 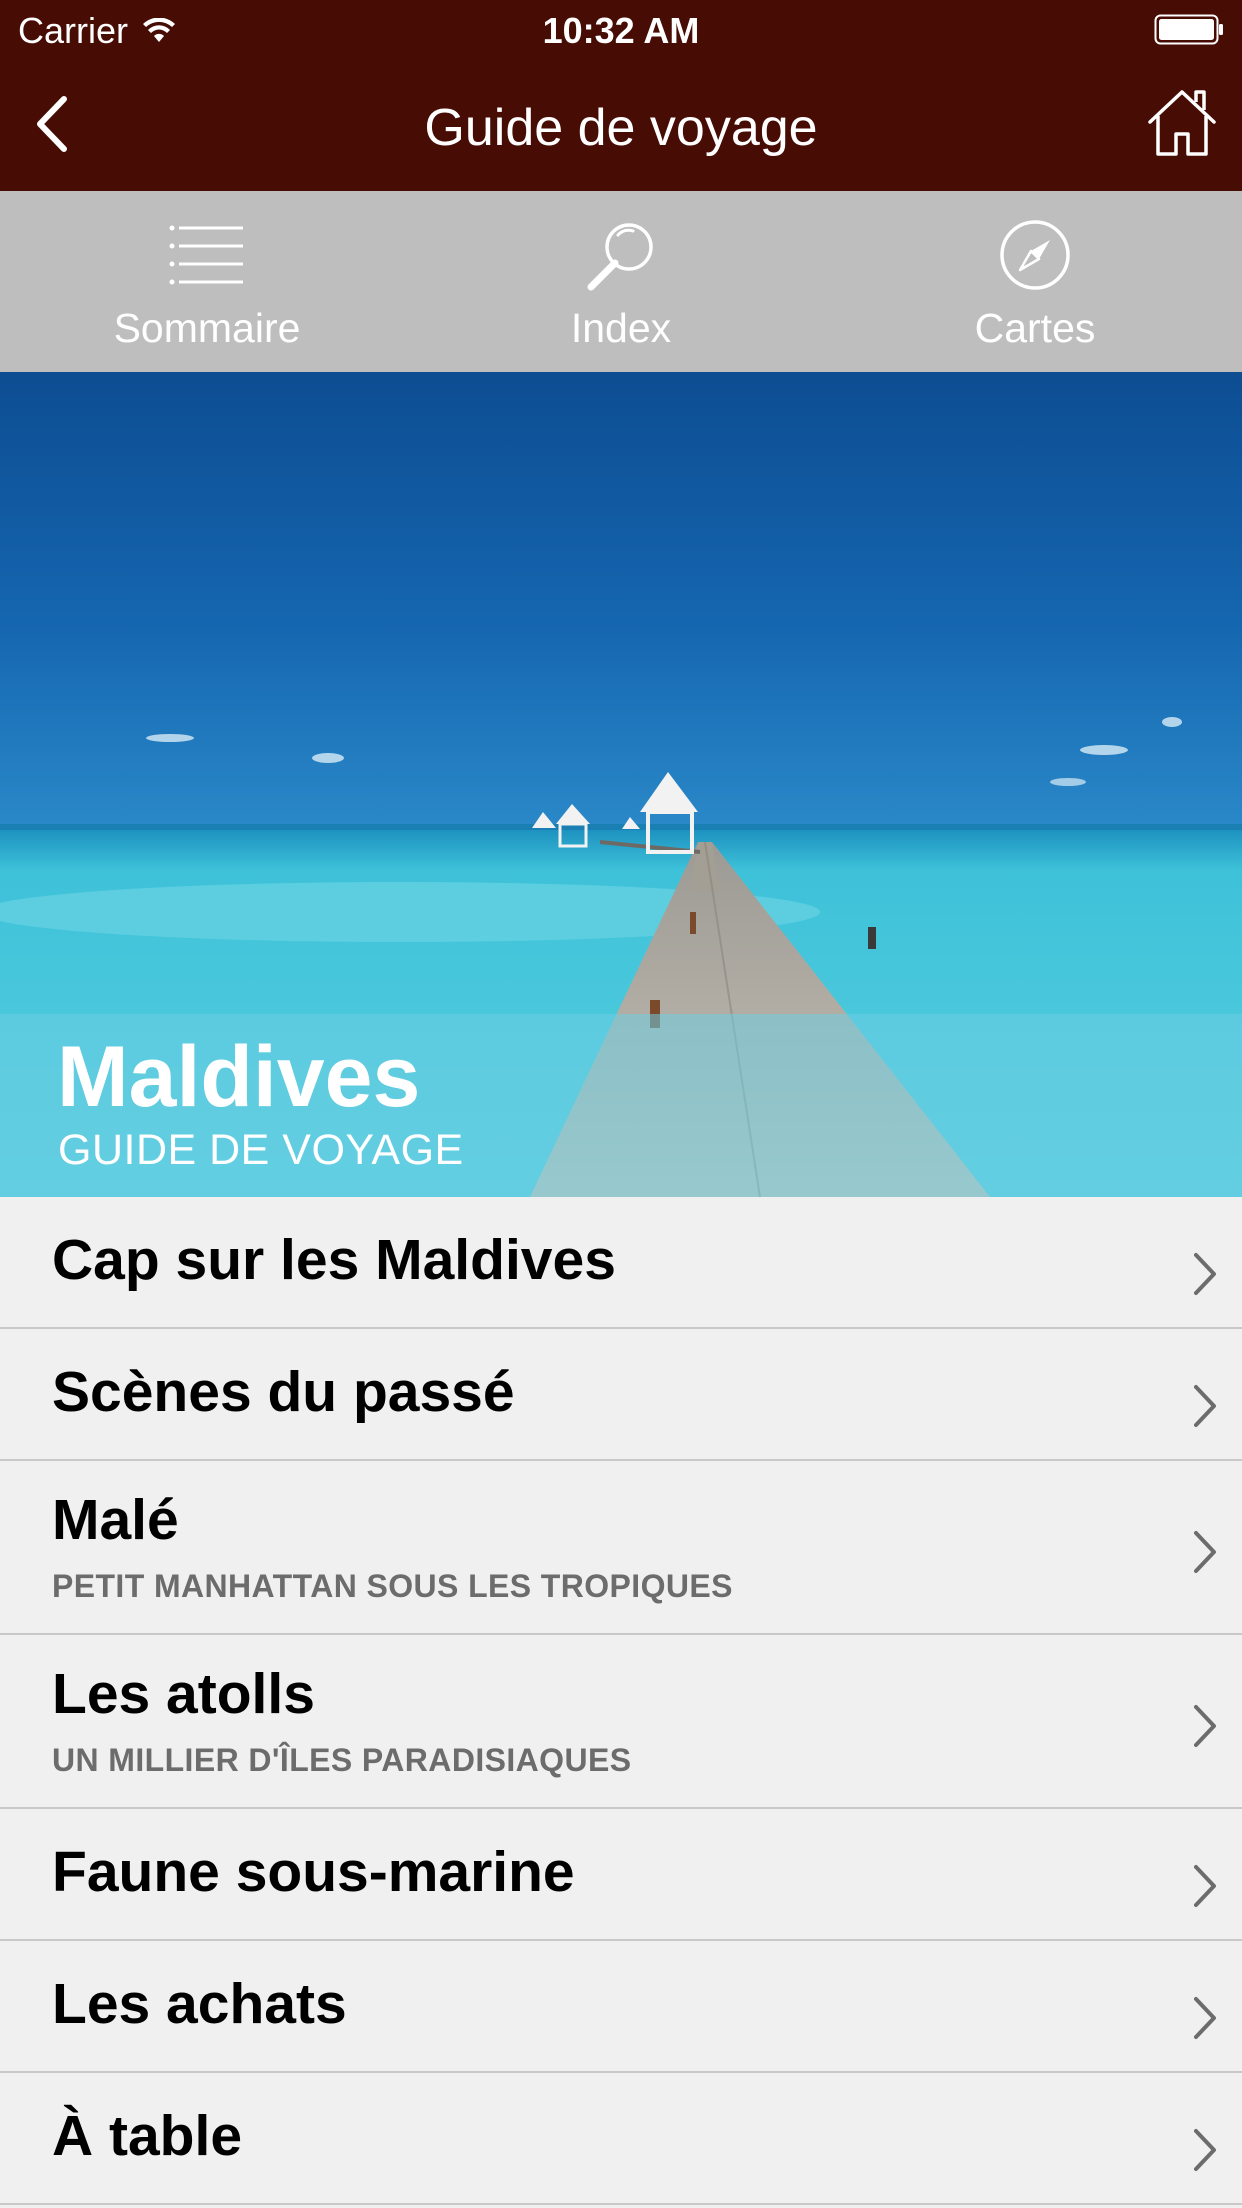 I want to click on tab-index: Index, so click(x=621, y=281).